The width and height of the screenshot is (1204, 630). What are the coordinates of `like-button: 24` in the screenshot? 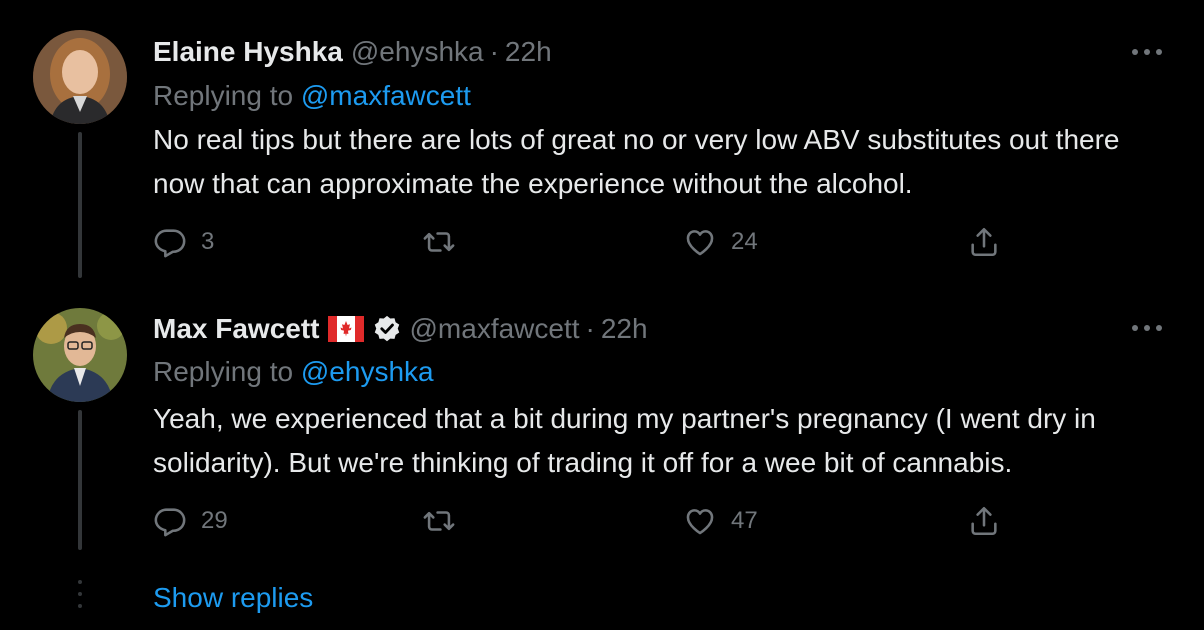 It's located at (720, 242).